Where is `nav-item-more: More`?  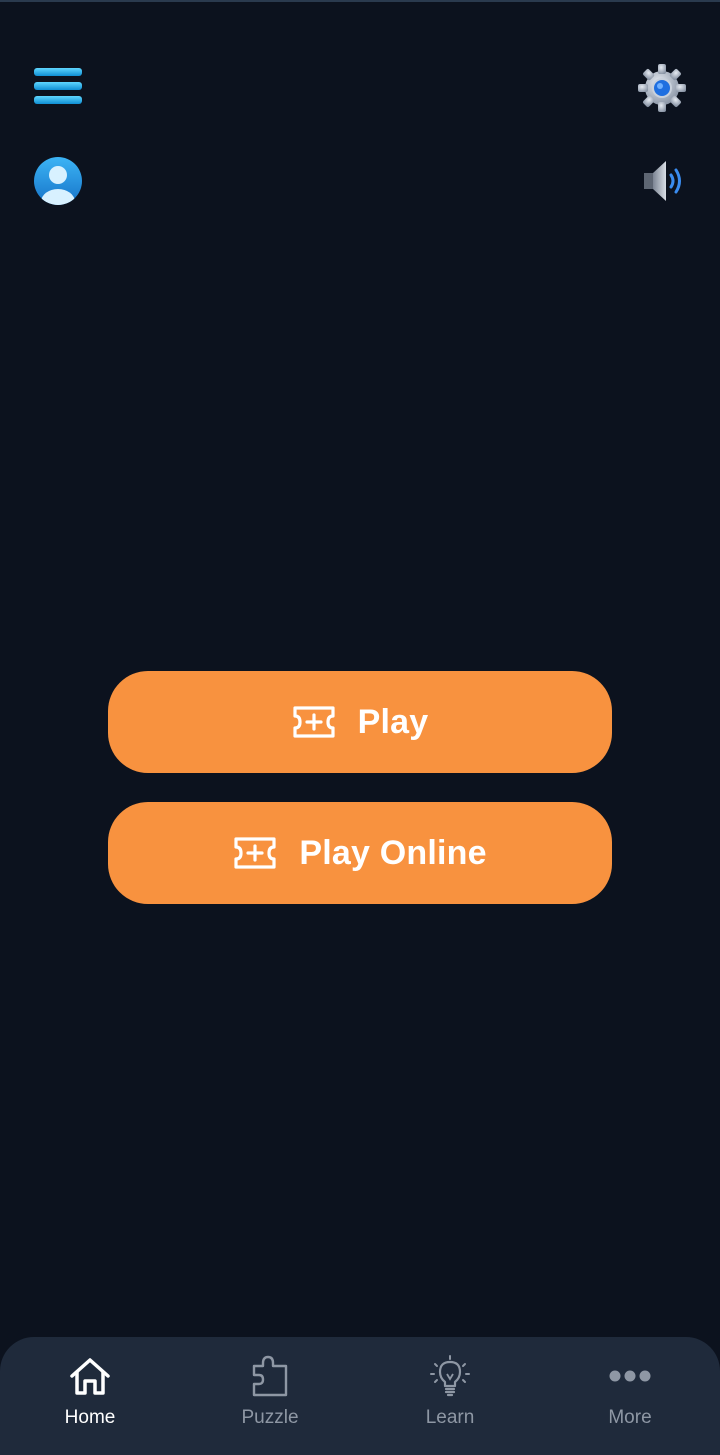
nav-item-more: More is located at coordinates (630, 1396).